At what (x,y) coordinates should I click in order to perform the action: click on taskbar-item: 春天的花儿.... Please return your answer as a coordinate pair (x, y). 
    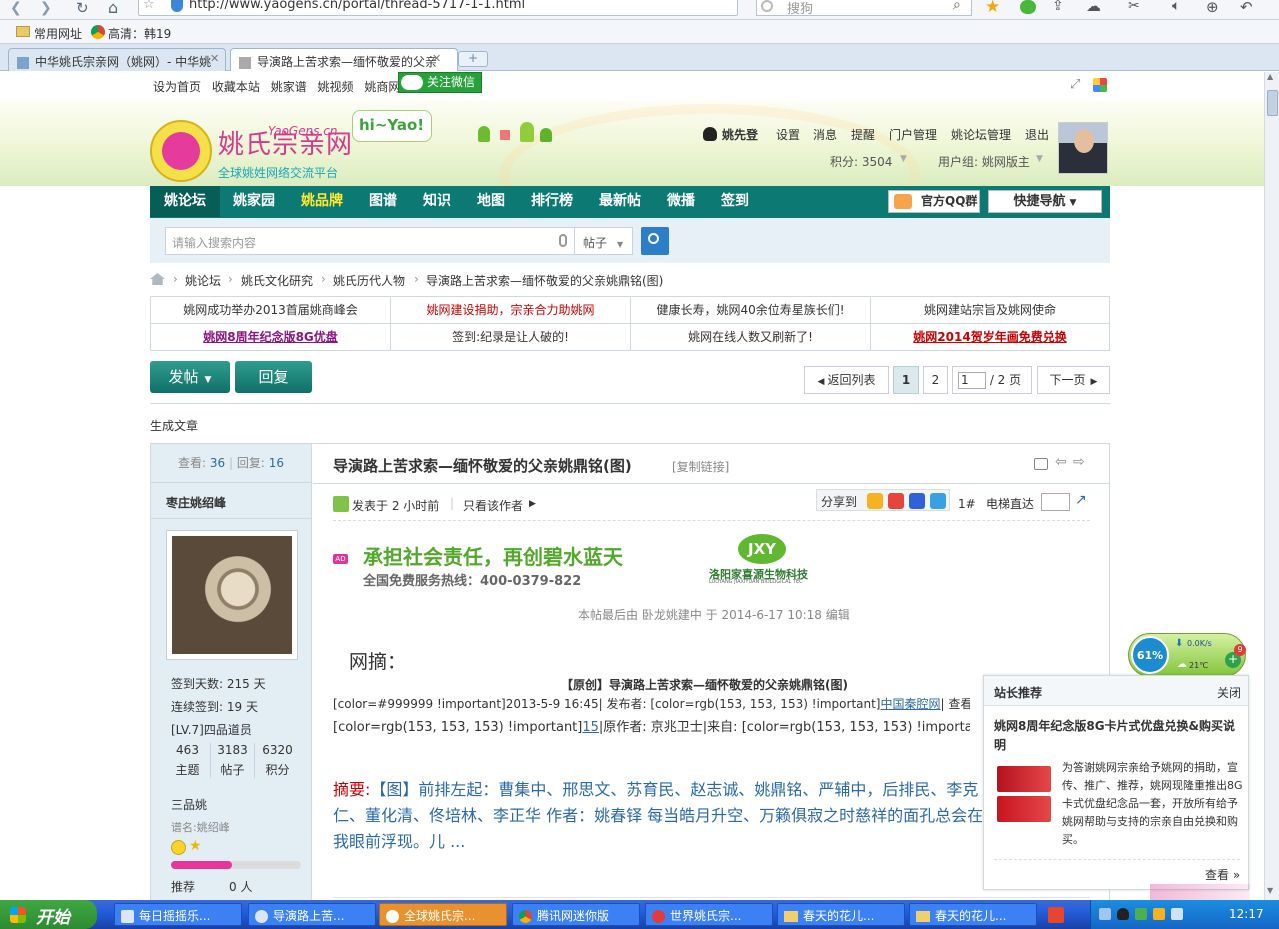
    Looking at the image, I should click on (973, 914).